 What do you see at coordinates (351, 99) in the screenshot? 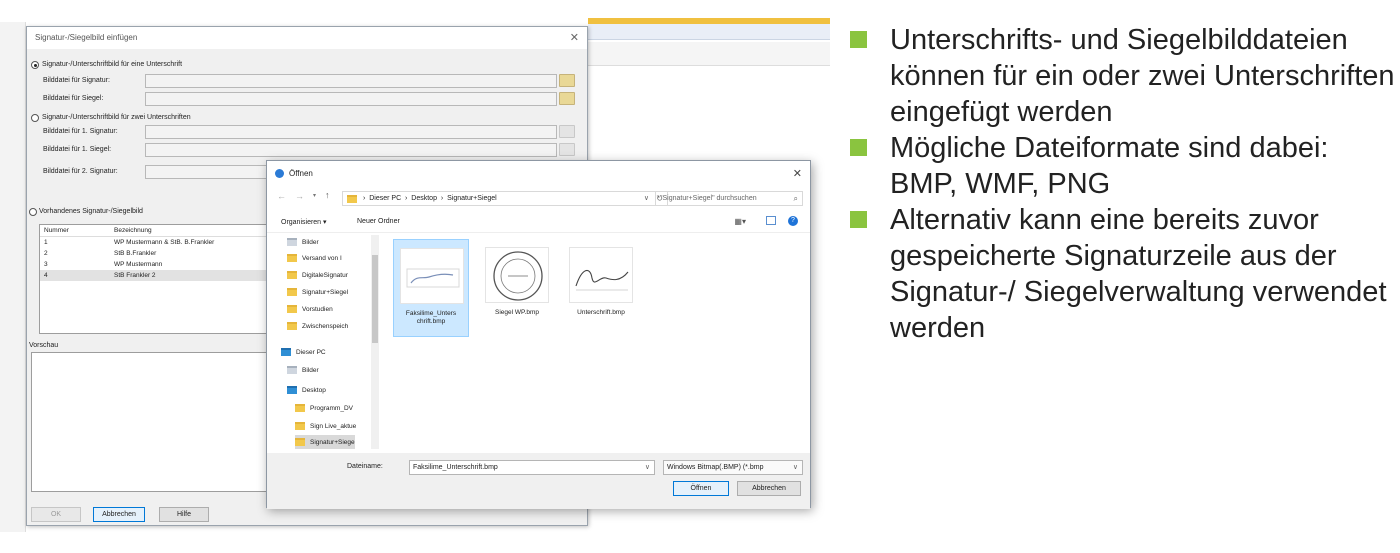
I see `seal-file-field` at bounding box center [351, 99].